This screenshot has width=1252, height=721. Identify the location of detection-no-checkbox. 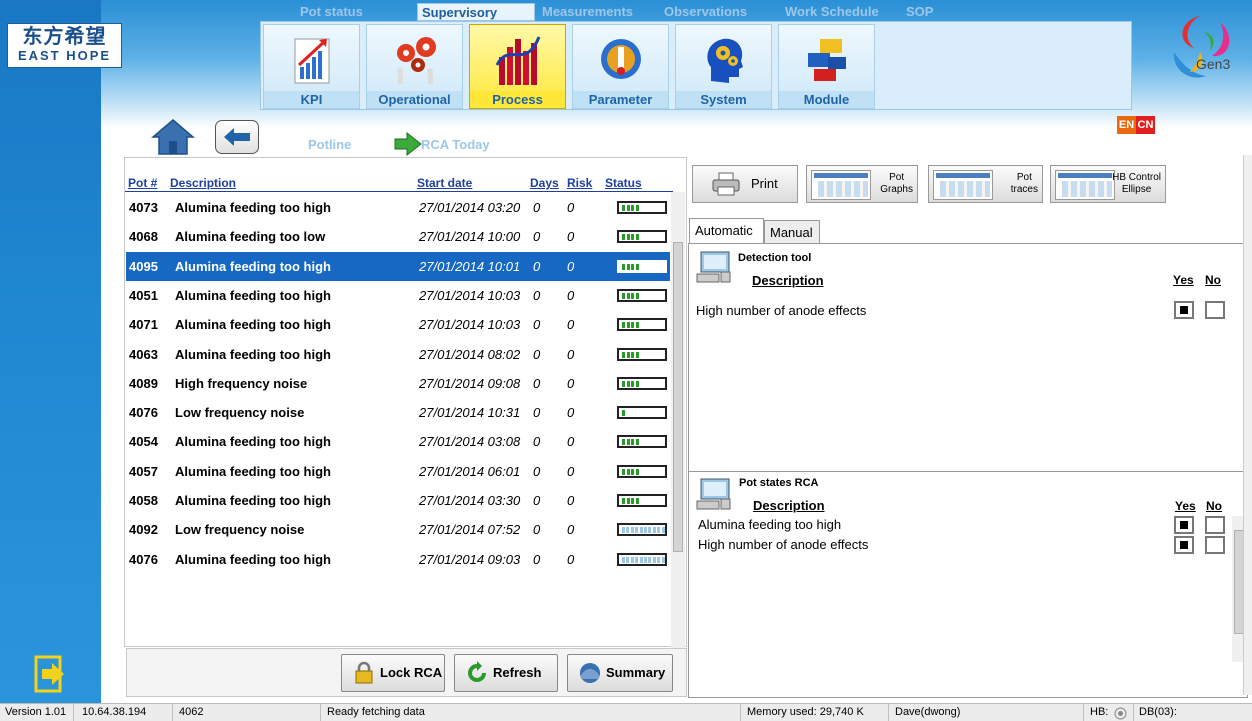
(1215, 310).